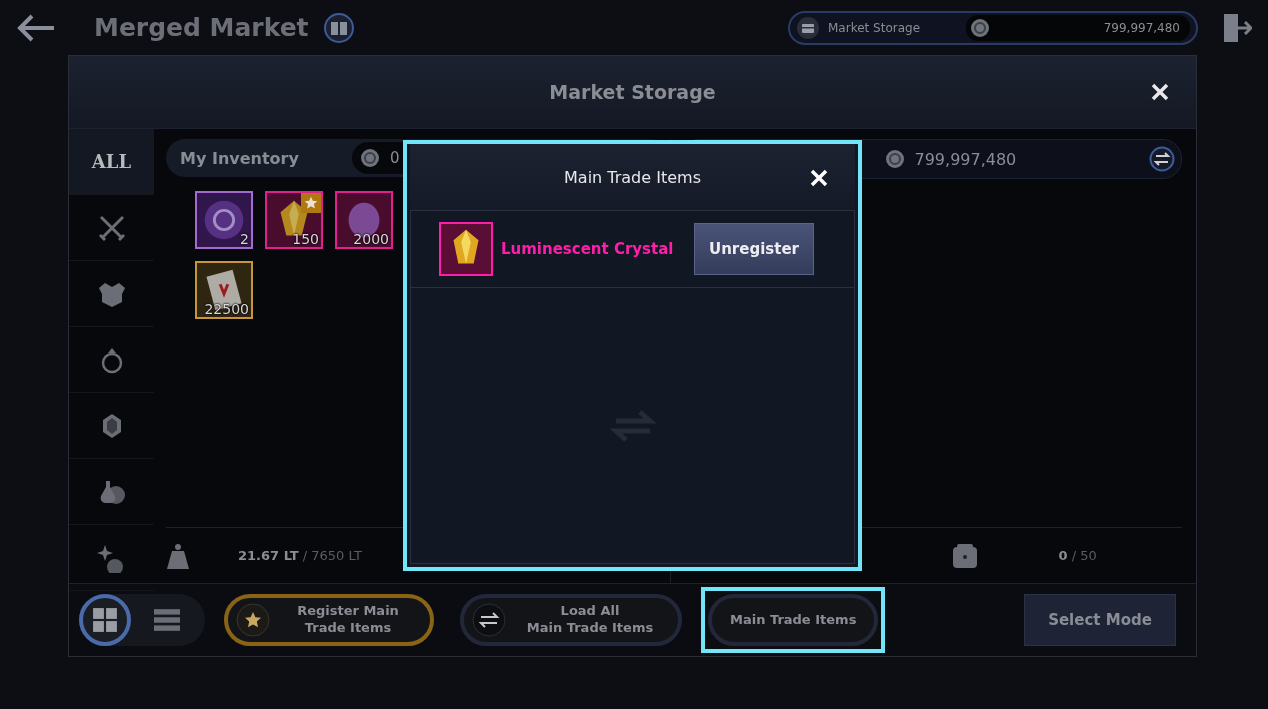 The image size is (1268, 709). I want to click on item-slot: 150, so click(294, 220).